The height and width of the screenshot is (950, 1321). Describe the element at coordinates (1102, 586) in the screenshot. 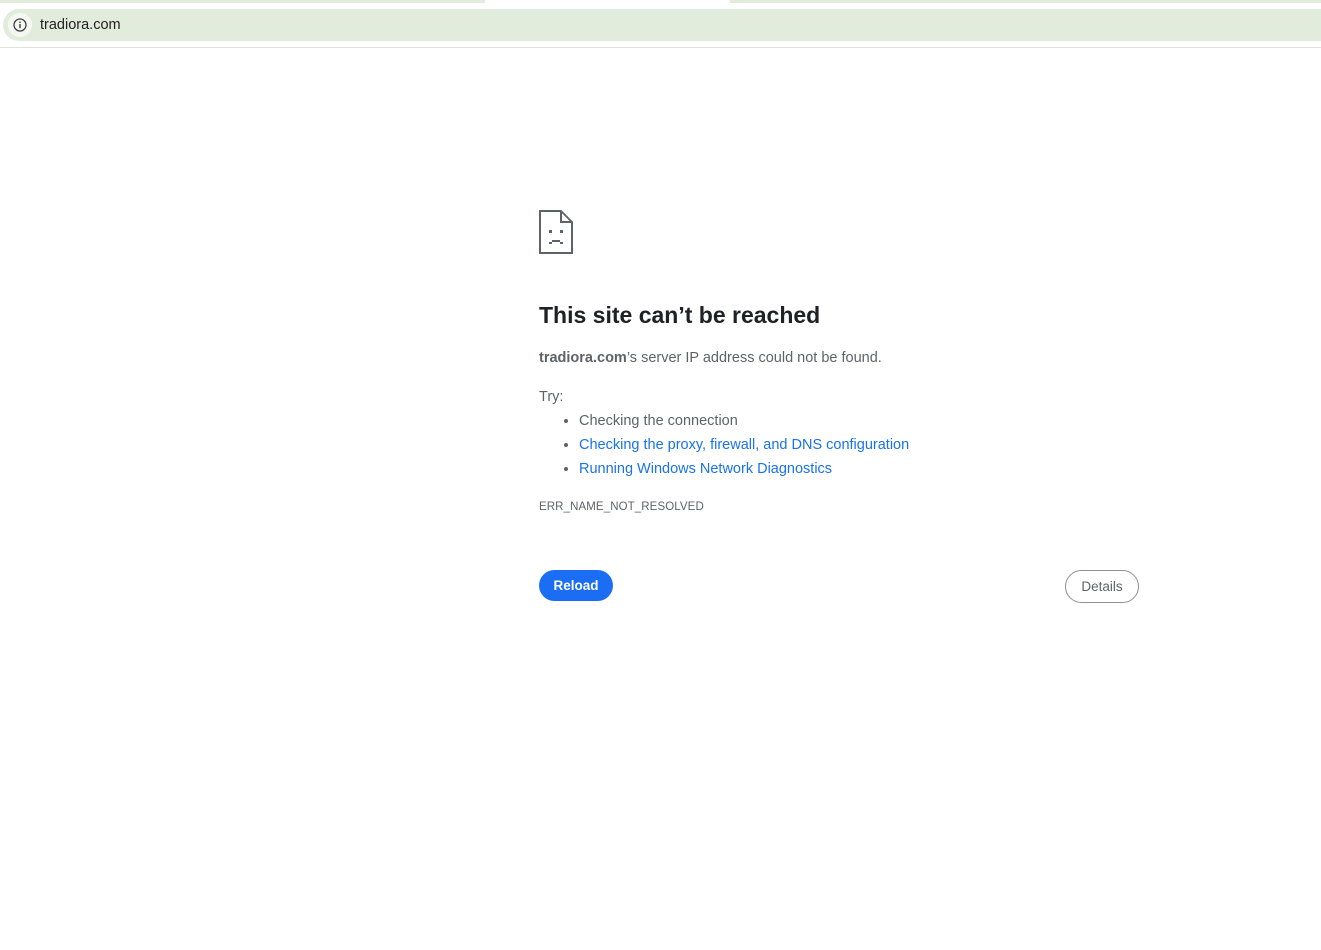

I see `details-button: Details` at that location.